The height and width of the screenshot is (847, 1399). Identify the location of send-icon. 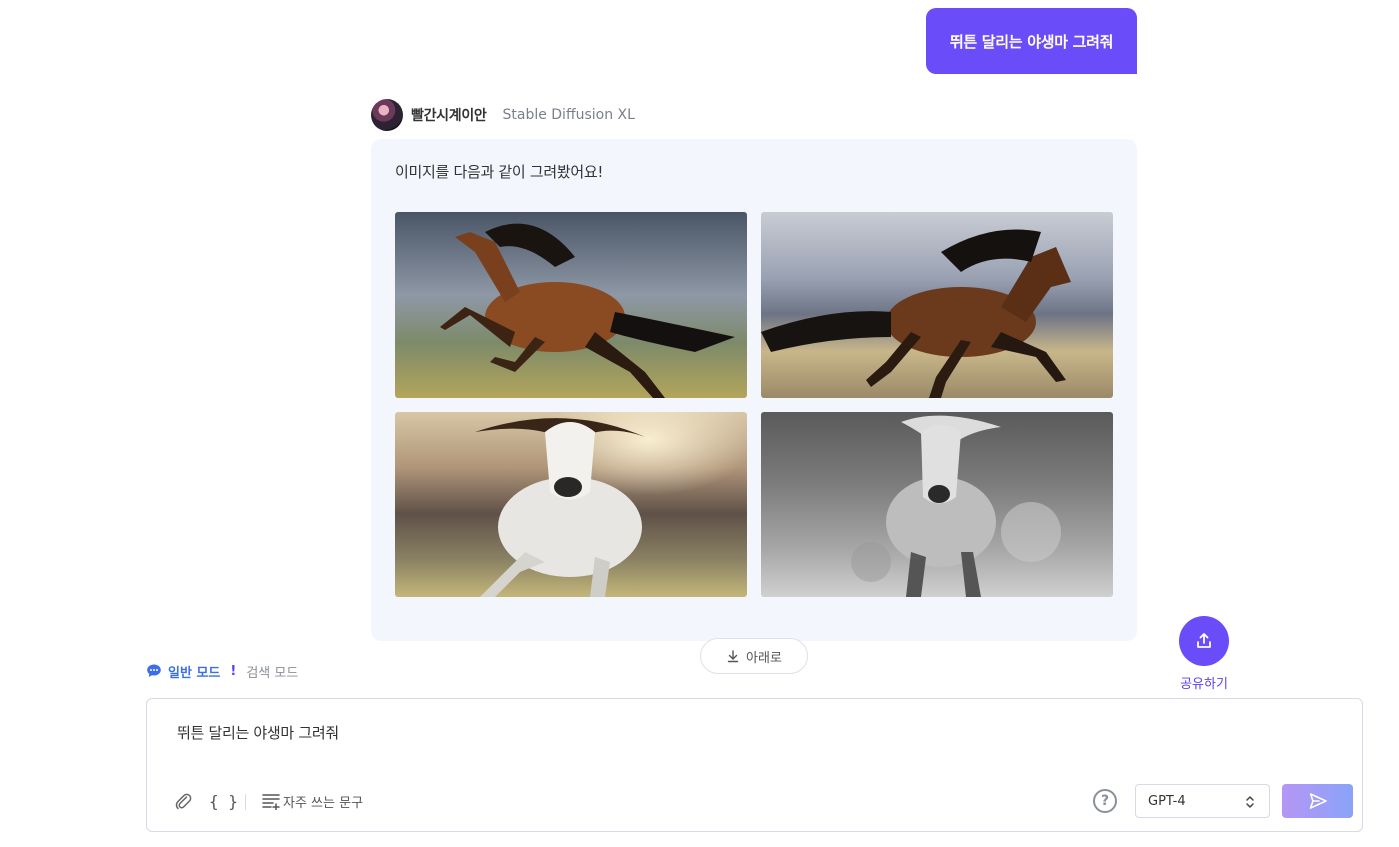
(1318, 801).